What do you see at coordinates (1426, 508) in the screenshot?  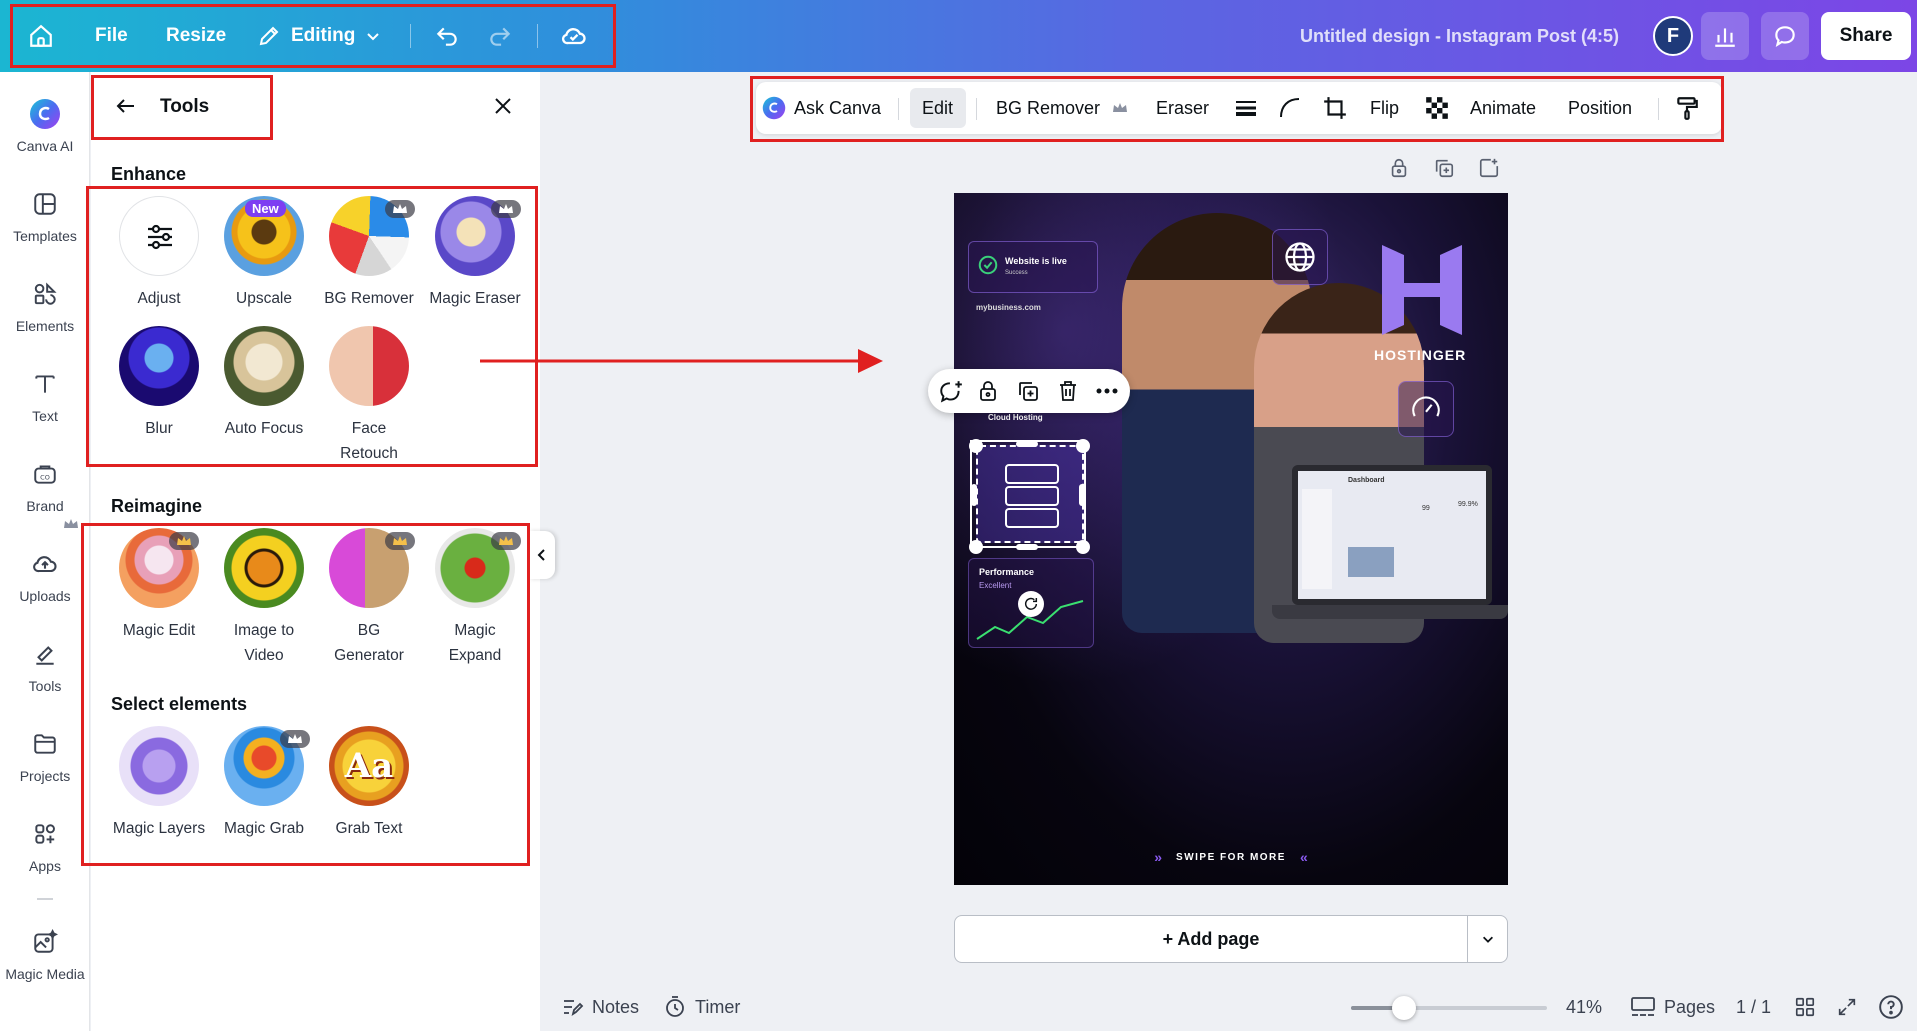 I see `dashboard-stat: 99` at bounding box center [1426, 508].